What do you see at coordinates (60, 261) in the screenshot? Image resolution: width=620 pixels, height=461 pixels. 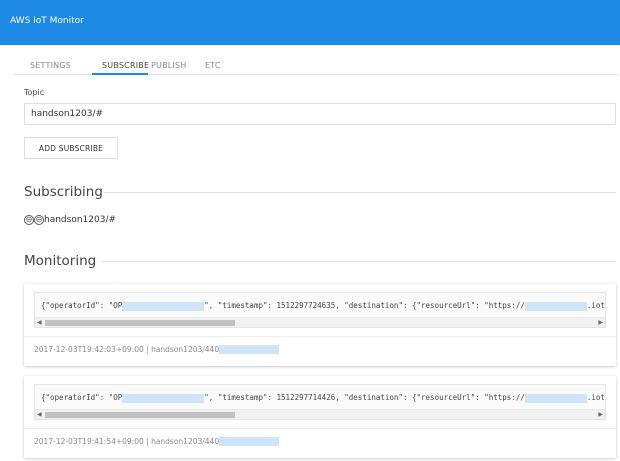 I see `monitoring-heading: Monitoring` at bounding box center [60, 261].